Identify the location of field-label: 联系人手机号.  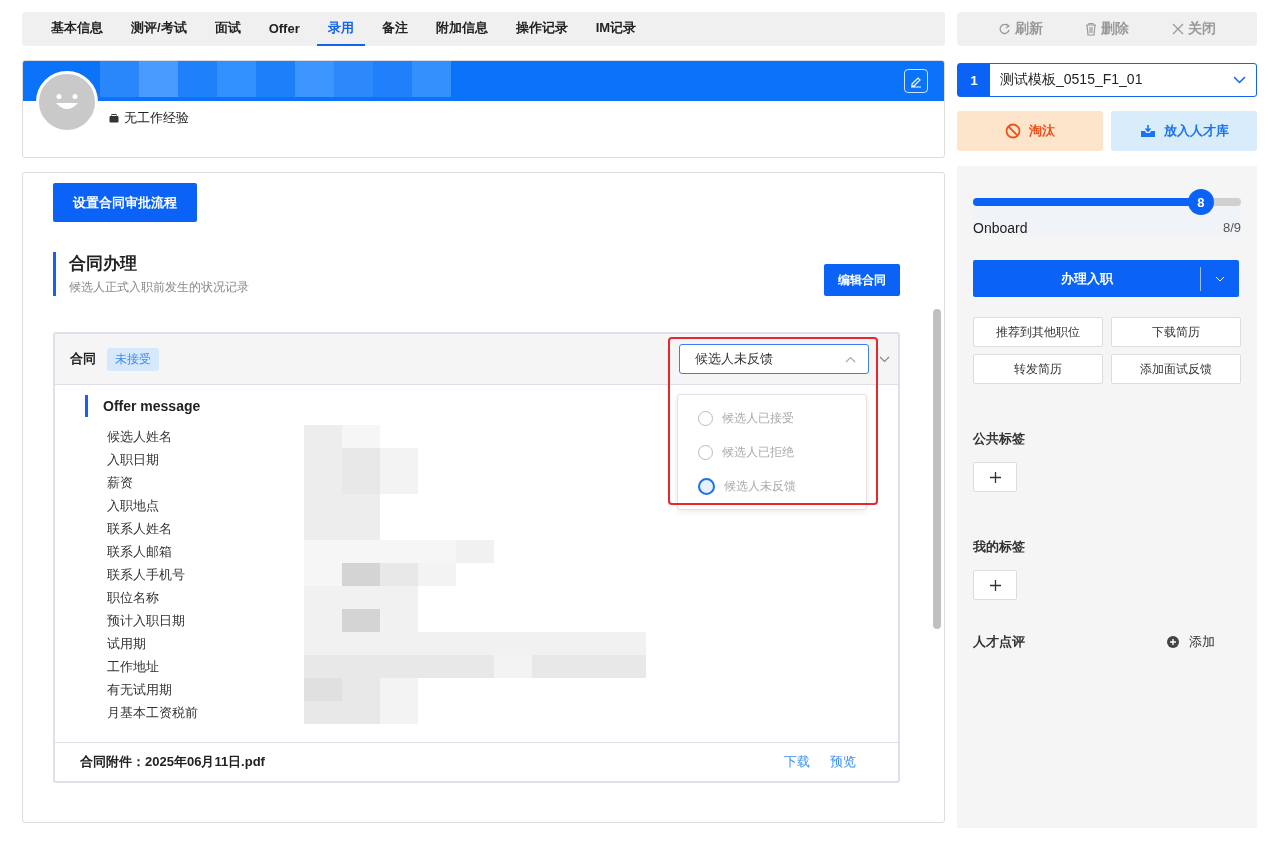
(146, 574).